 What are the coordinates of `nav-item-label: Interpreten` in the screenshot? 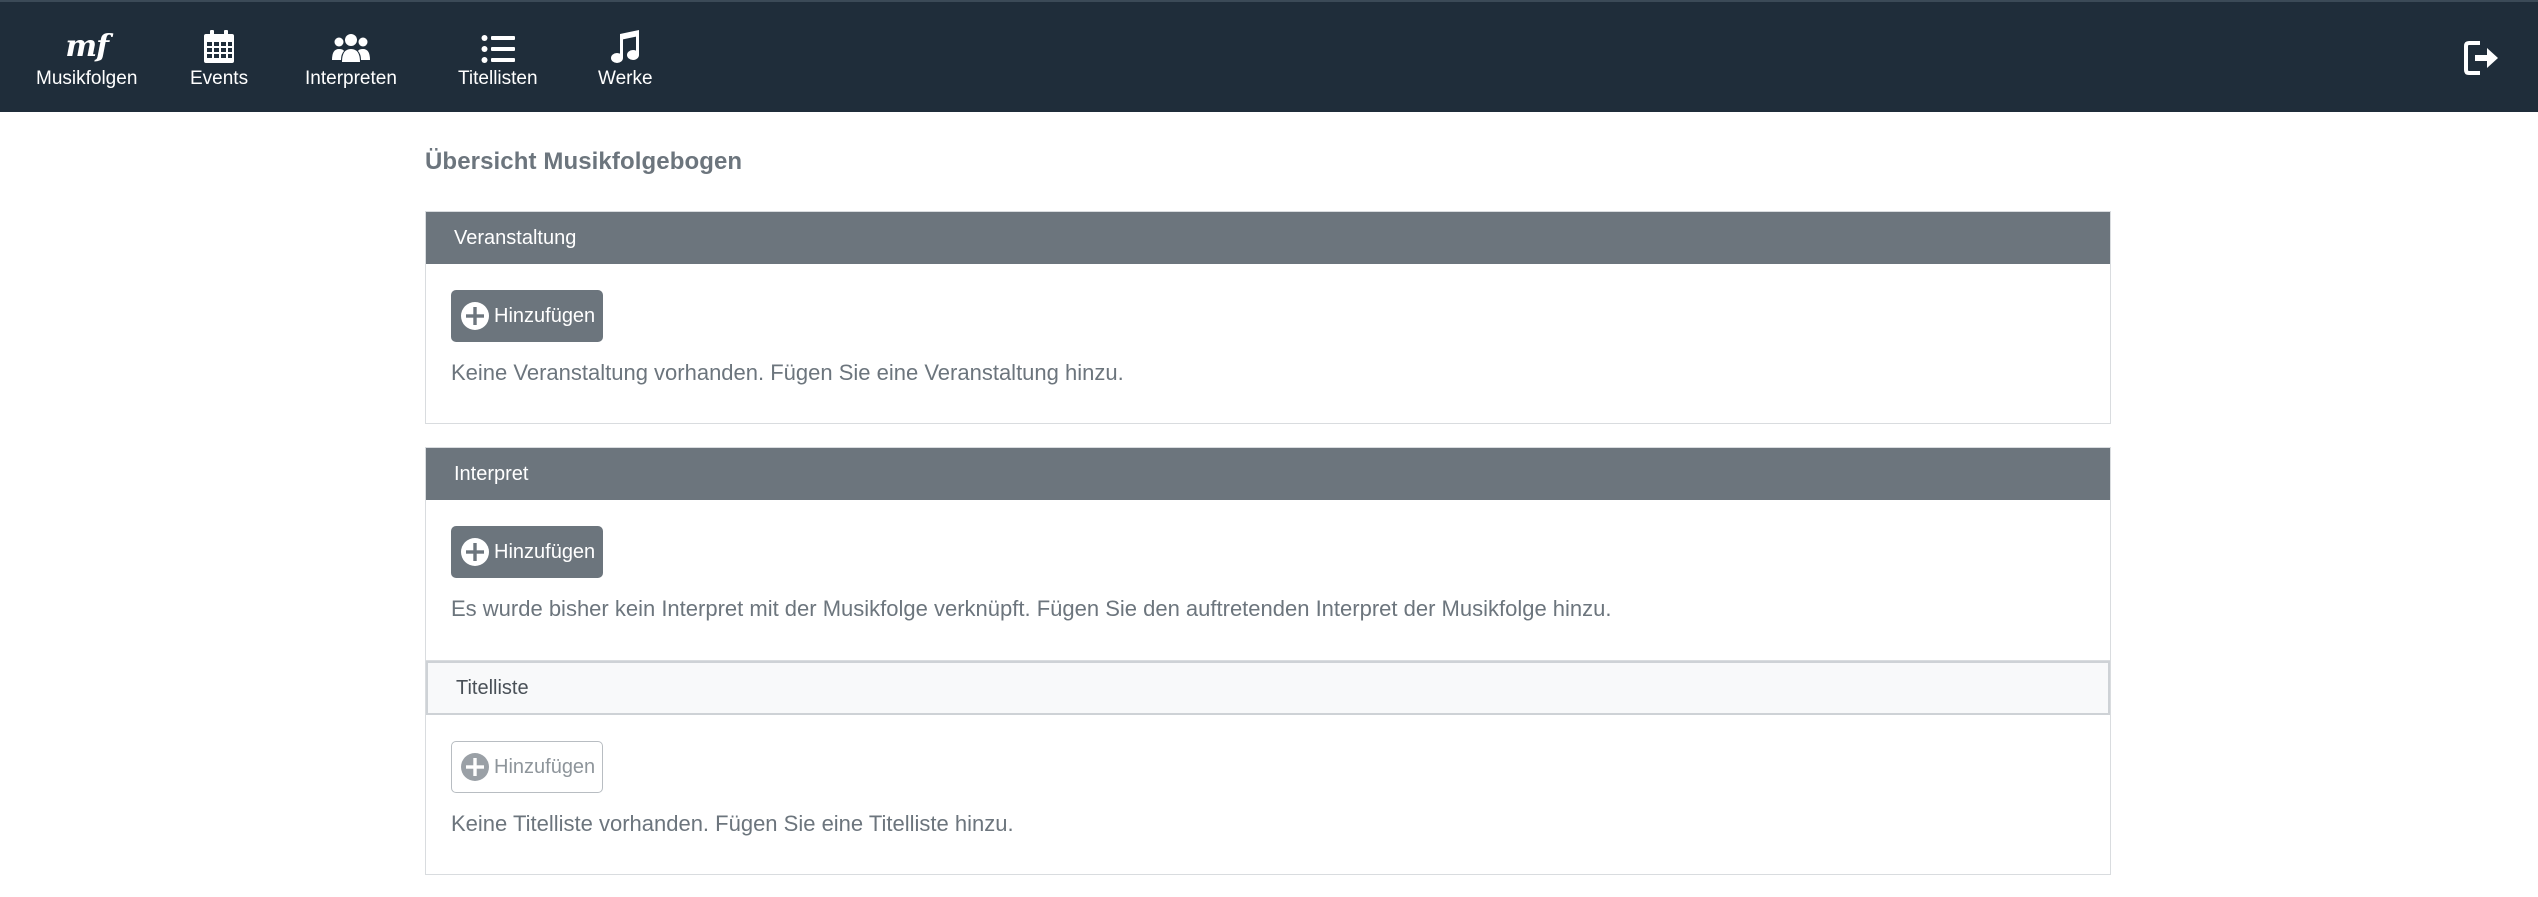 It's located at (351, 78).